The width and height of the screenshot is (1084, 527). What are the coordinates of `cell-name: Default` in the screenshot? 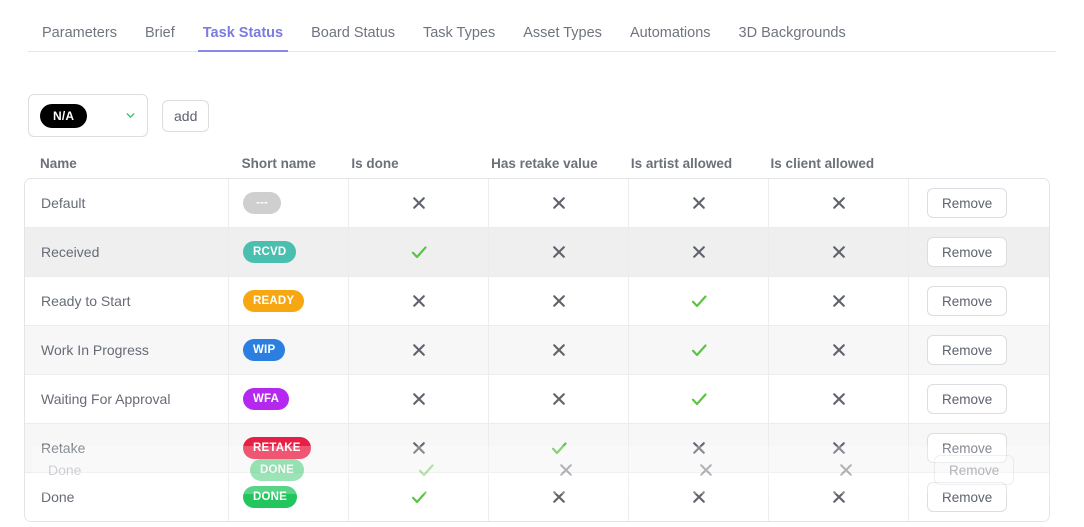 It's located at (127, 203).